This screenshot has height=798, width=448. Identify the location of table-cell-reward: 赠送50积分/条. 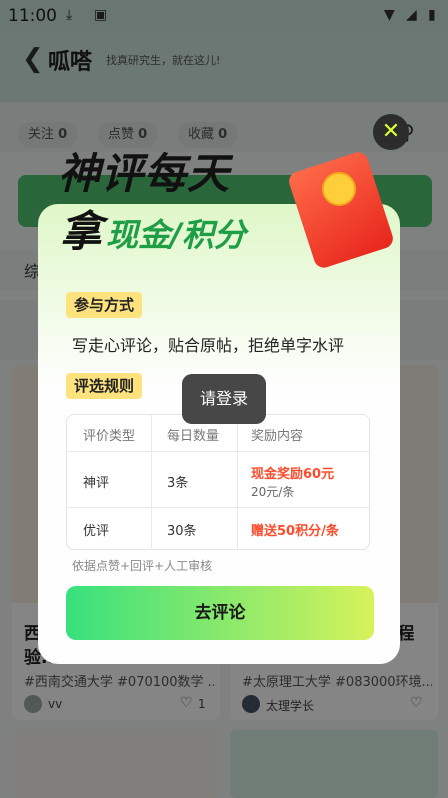
(295, 531).